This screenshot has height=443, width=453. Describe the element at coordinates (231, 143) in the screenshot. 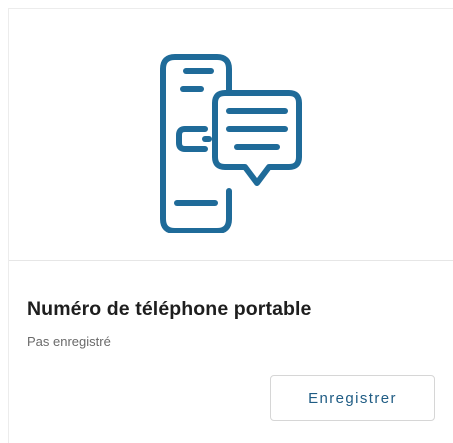

I see `mobile-phone-chat-icon` at that location.